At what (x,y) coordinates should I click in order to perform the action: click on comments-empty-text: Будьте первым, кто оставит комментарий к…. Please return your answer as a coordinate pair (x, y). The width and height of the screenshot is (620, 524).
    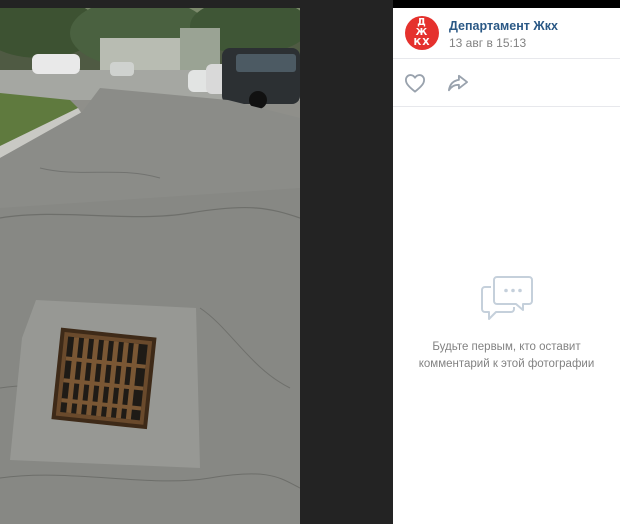
    Looking at the image, I should click on (506, 355).